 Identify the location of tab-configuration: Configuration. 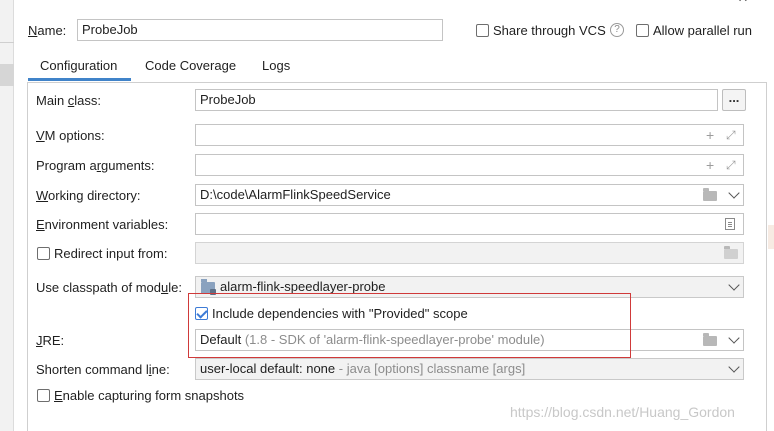
(78, 66).